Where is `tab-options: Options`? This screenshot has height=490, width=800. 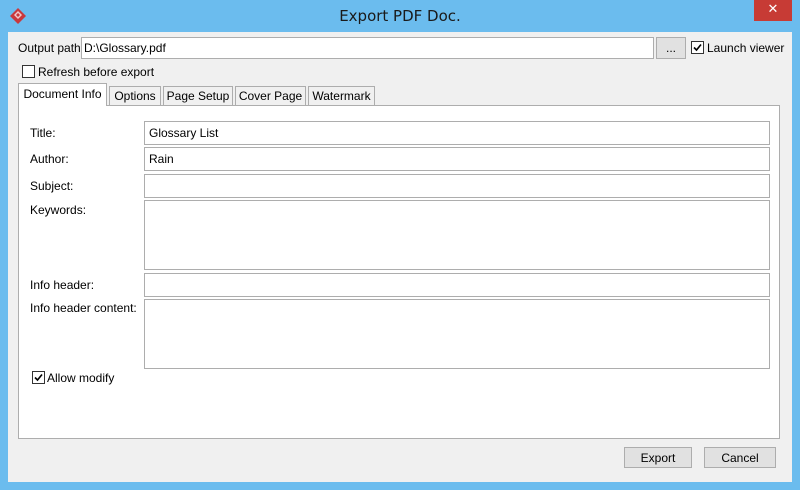 tab-options: Options is located at coordinates (135, 96).